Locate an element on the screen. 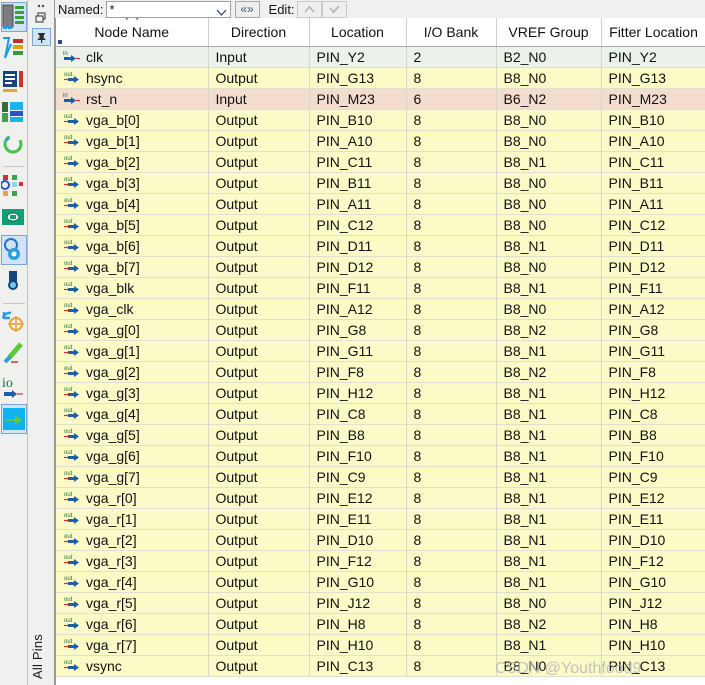 Image resolution: width=705 pixels, height=685 pixels. cell-location: PIN_G8 is located at coordinates (358, 330).